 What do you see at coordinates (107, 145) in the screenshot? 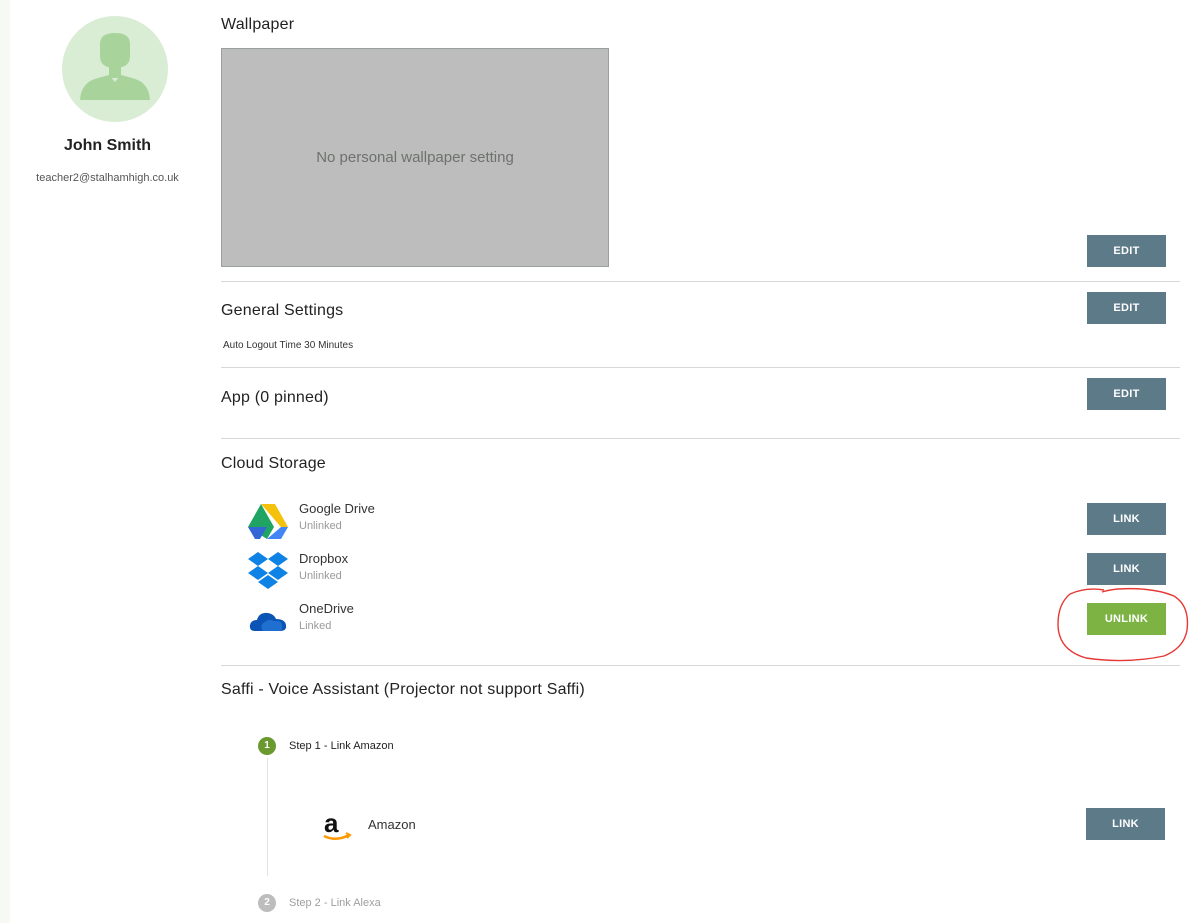
I see `user-name: John Smith` at bounding box center [107, 145].